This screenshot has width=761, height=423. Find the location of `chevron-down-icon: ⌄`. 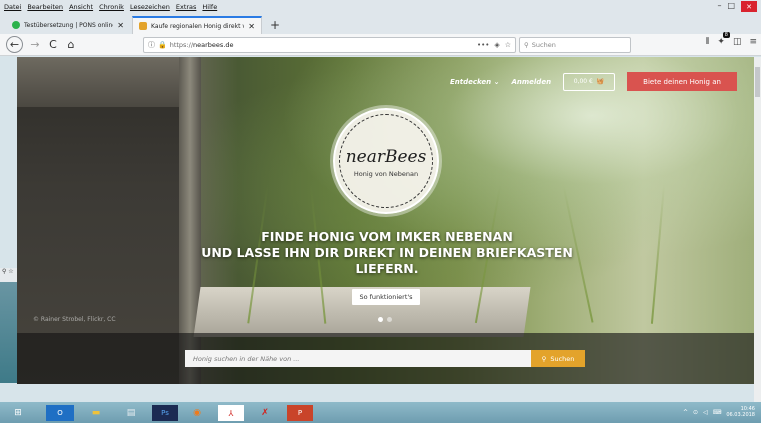

chevron-down-icon: ⌄ is located at coordinates (496, 81).